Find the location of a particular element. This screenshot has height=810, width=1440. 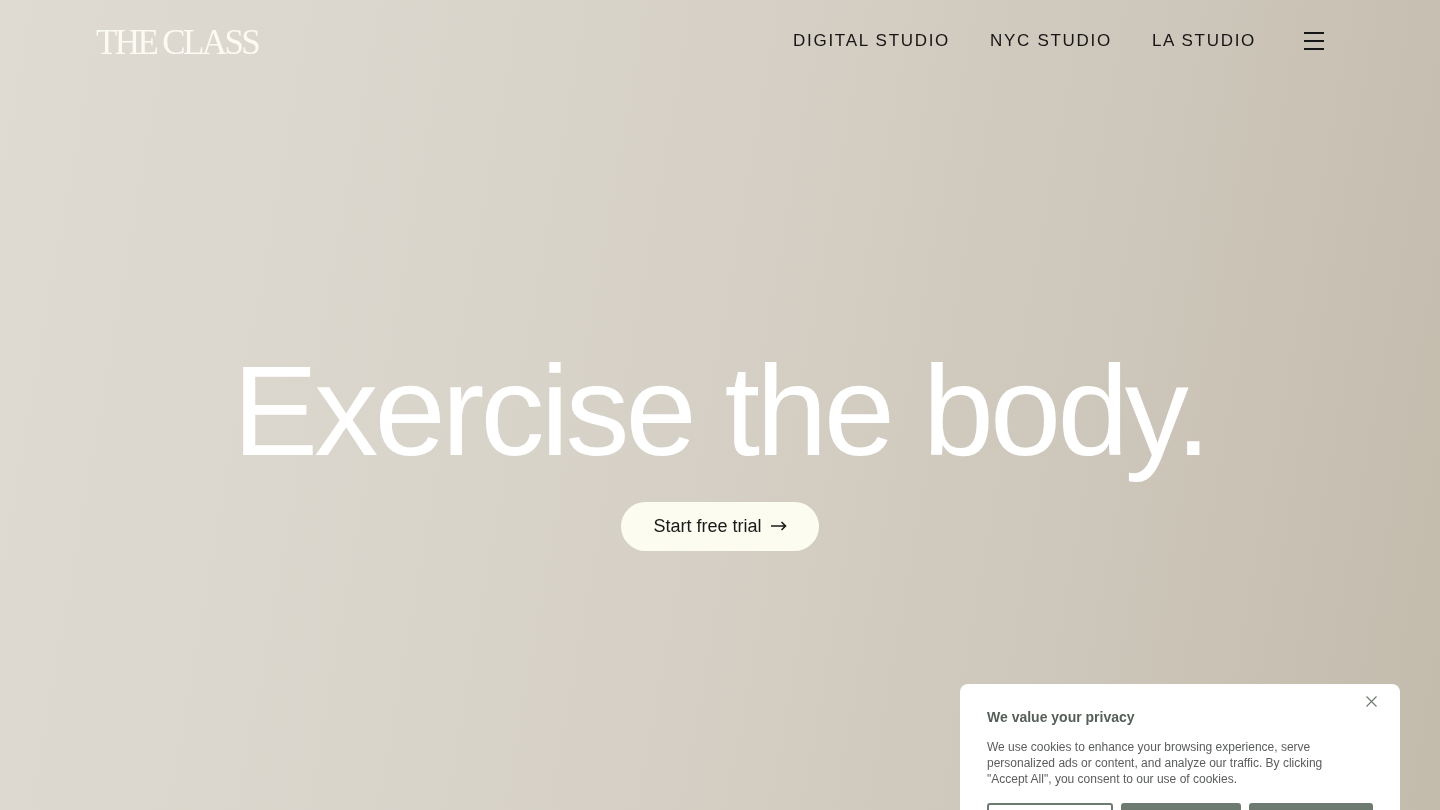

menu-icon is located at coordinates (1314, 41).